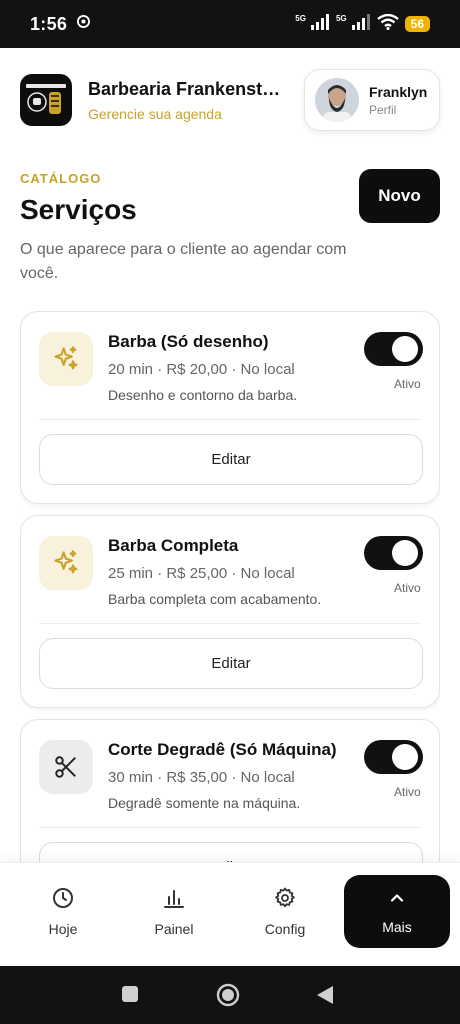 The height and width of the screenshot is (1024, 460). Describe the element at coordinates (61, 178) in the screenshot. I see `section-eyebrow: CATÁLOGO` at that location.